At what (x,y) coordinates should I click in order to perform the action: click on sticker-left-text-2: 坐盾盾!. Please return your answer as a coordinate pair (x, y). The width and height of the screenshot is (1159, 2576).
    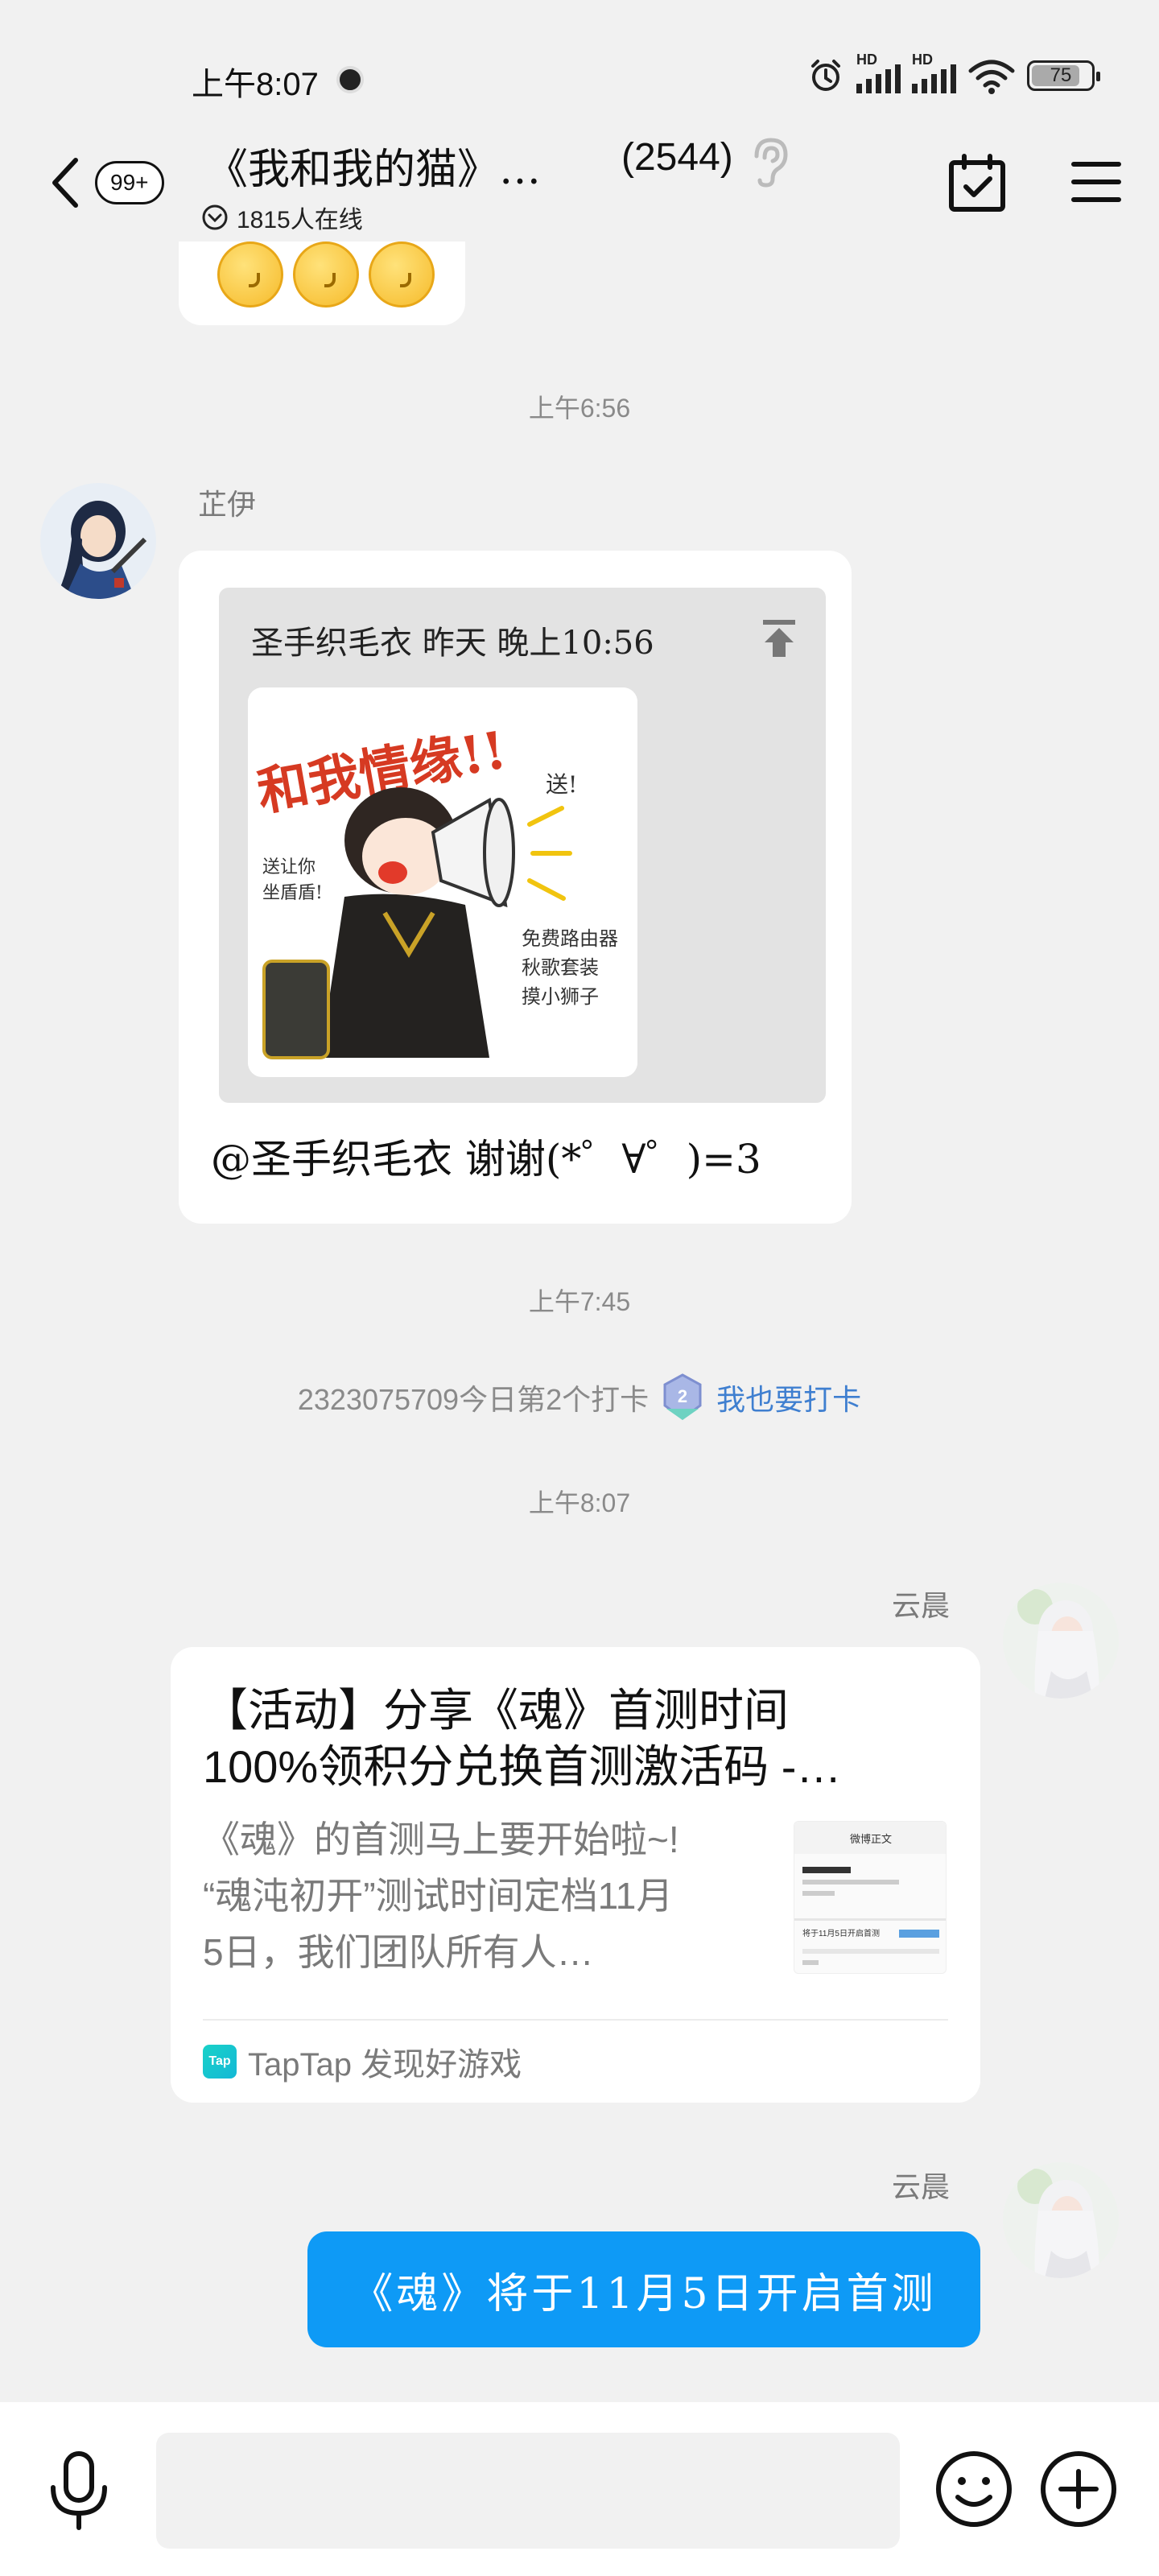
    Looking at the image, I should click on (292, 893).